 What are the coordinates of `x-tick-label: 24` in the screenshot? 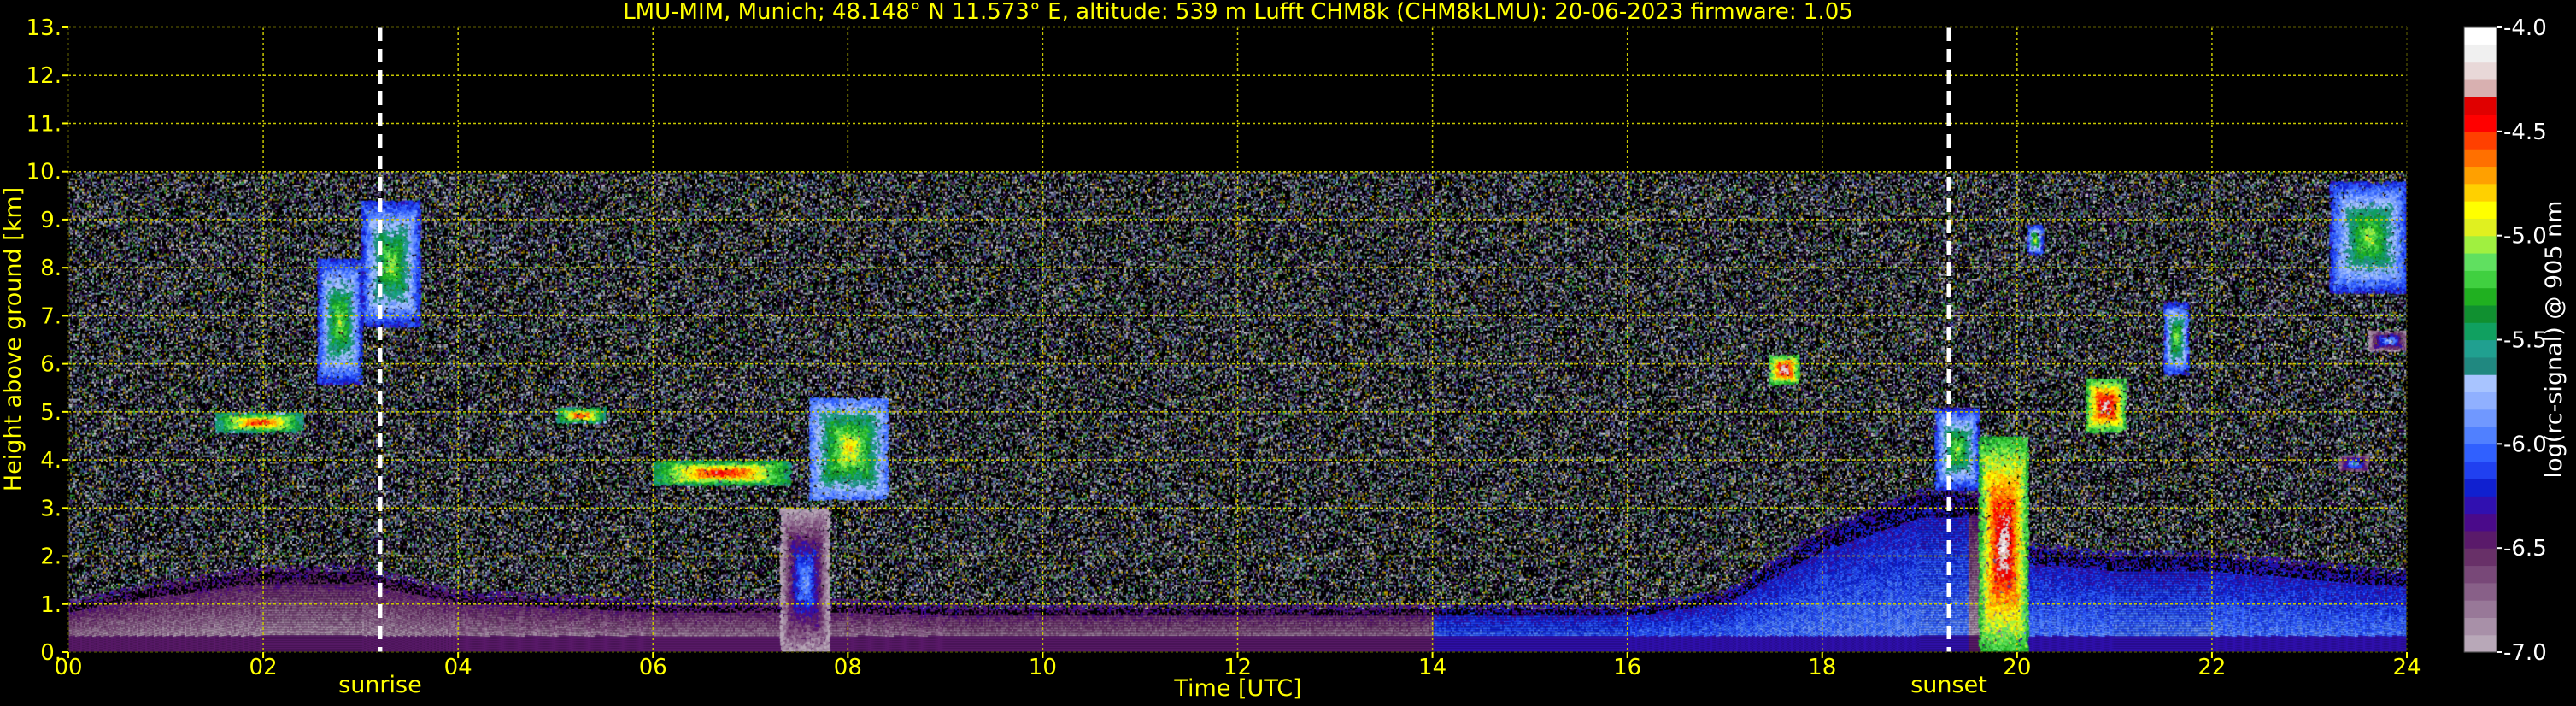 It's located at (2406, 667).